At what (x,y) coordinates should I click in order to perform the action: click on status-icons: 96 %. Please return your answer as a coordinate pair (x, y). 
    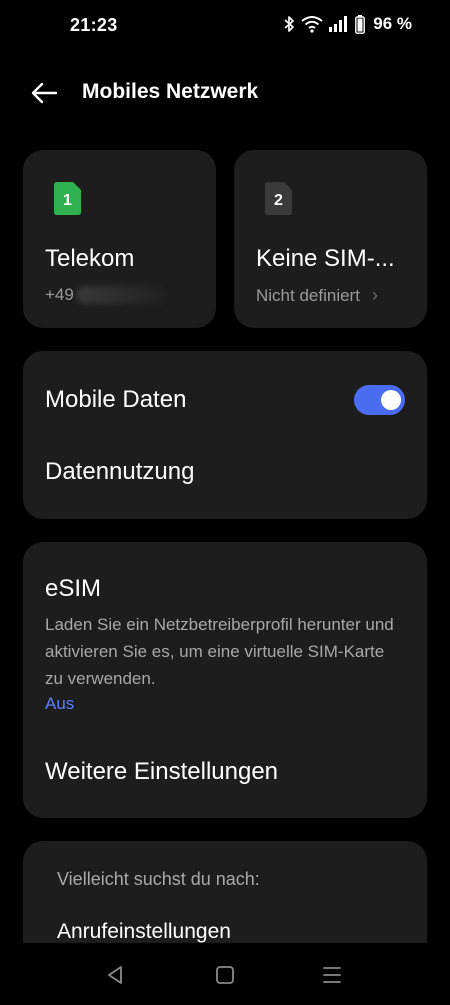
    Looking at the image, I should click on (347, 24).